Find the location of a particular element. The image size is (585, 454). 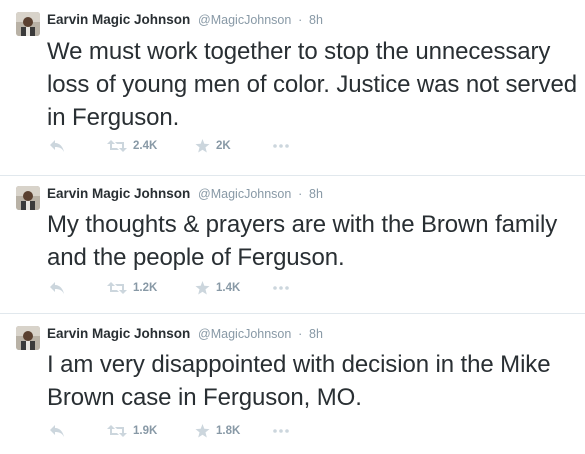

retweet-button: 1.9K is located at coordinates (132, 431).